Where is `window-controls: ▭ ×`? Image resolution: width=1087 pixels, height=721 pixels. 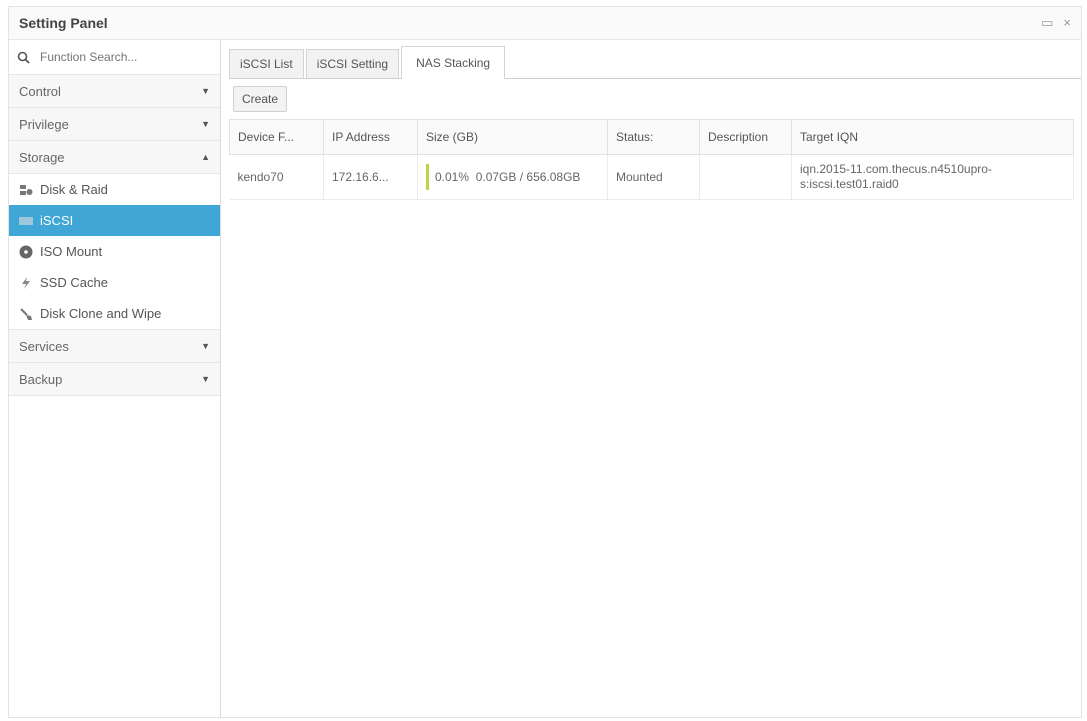 window-controls: ▭ × is located at coordinates (1056, 23).